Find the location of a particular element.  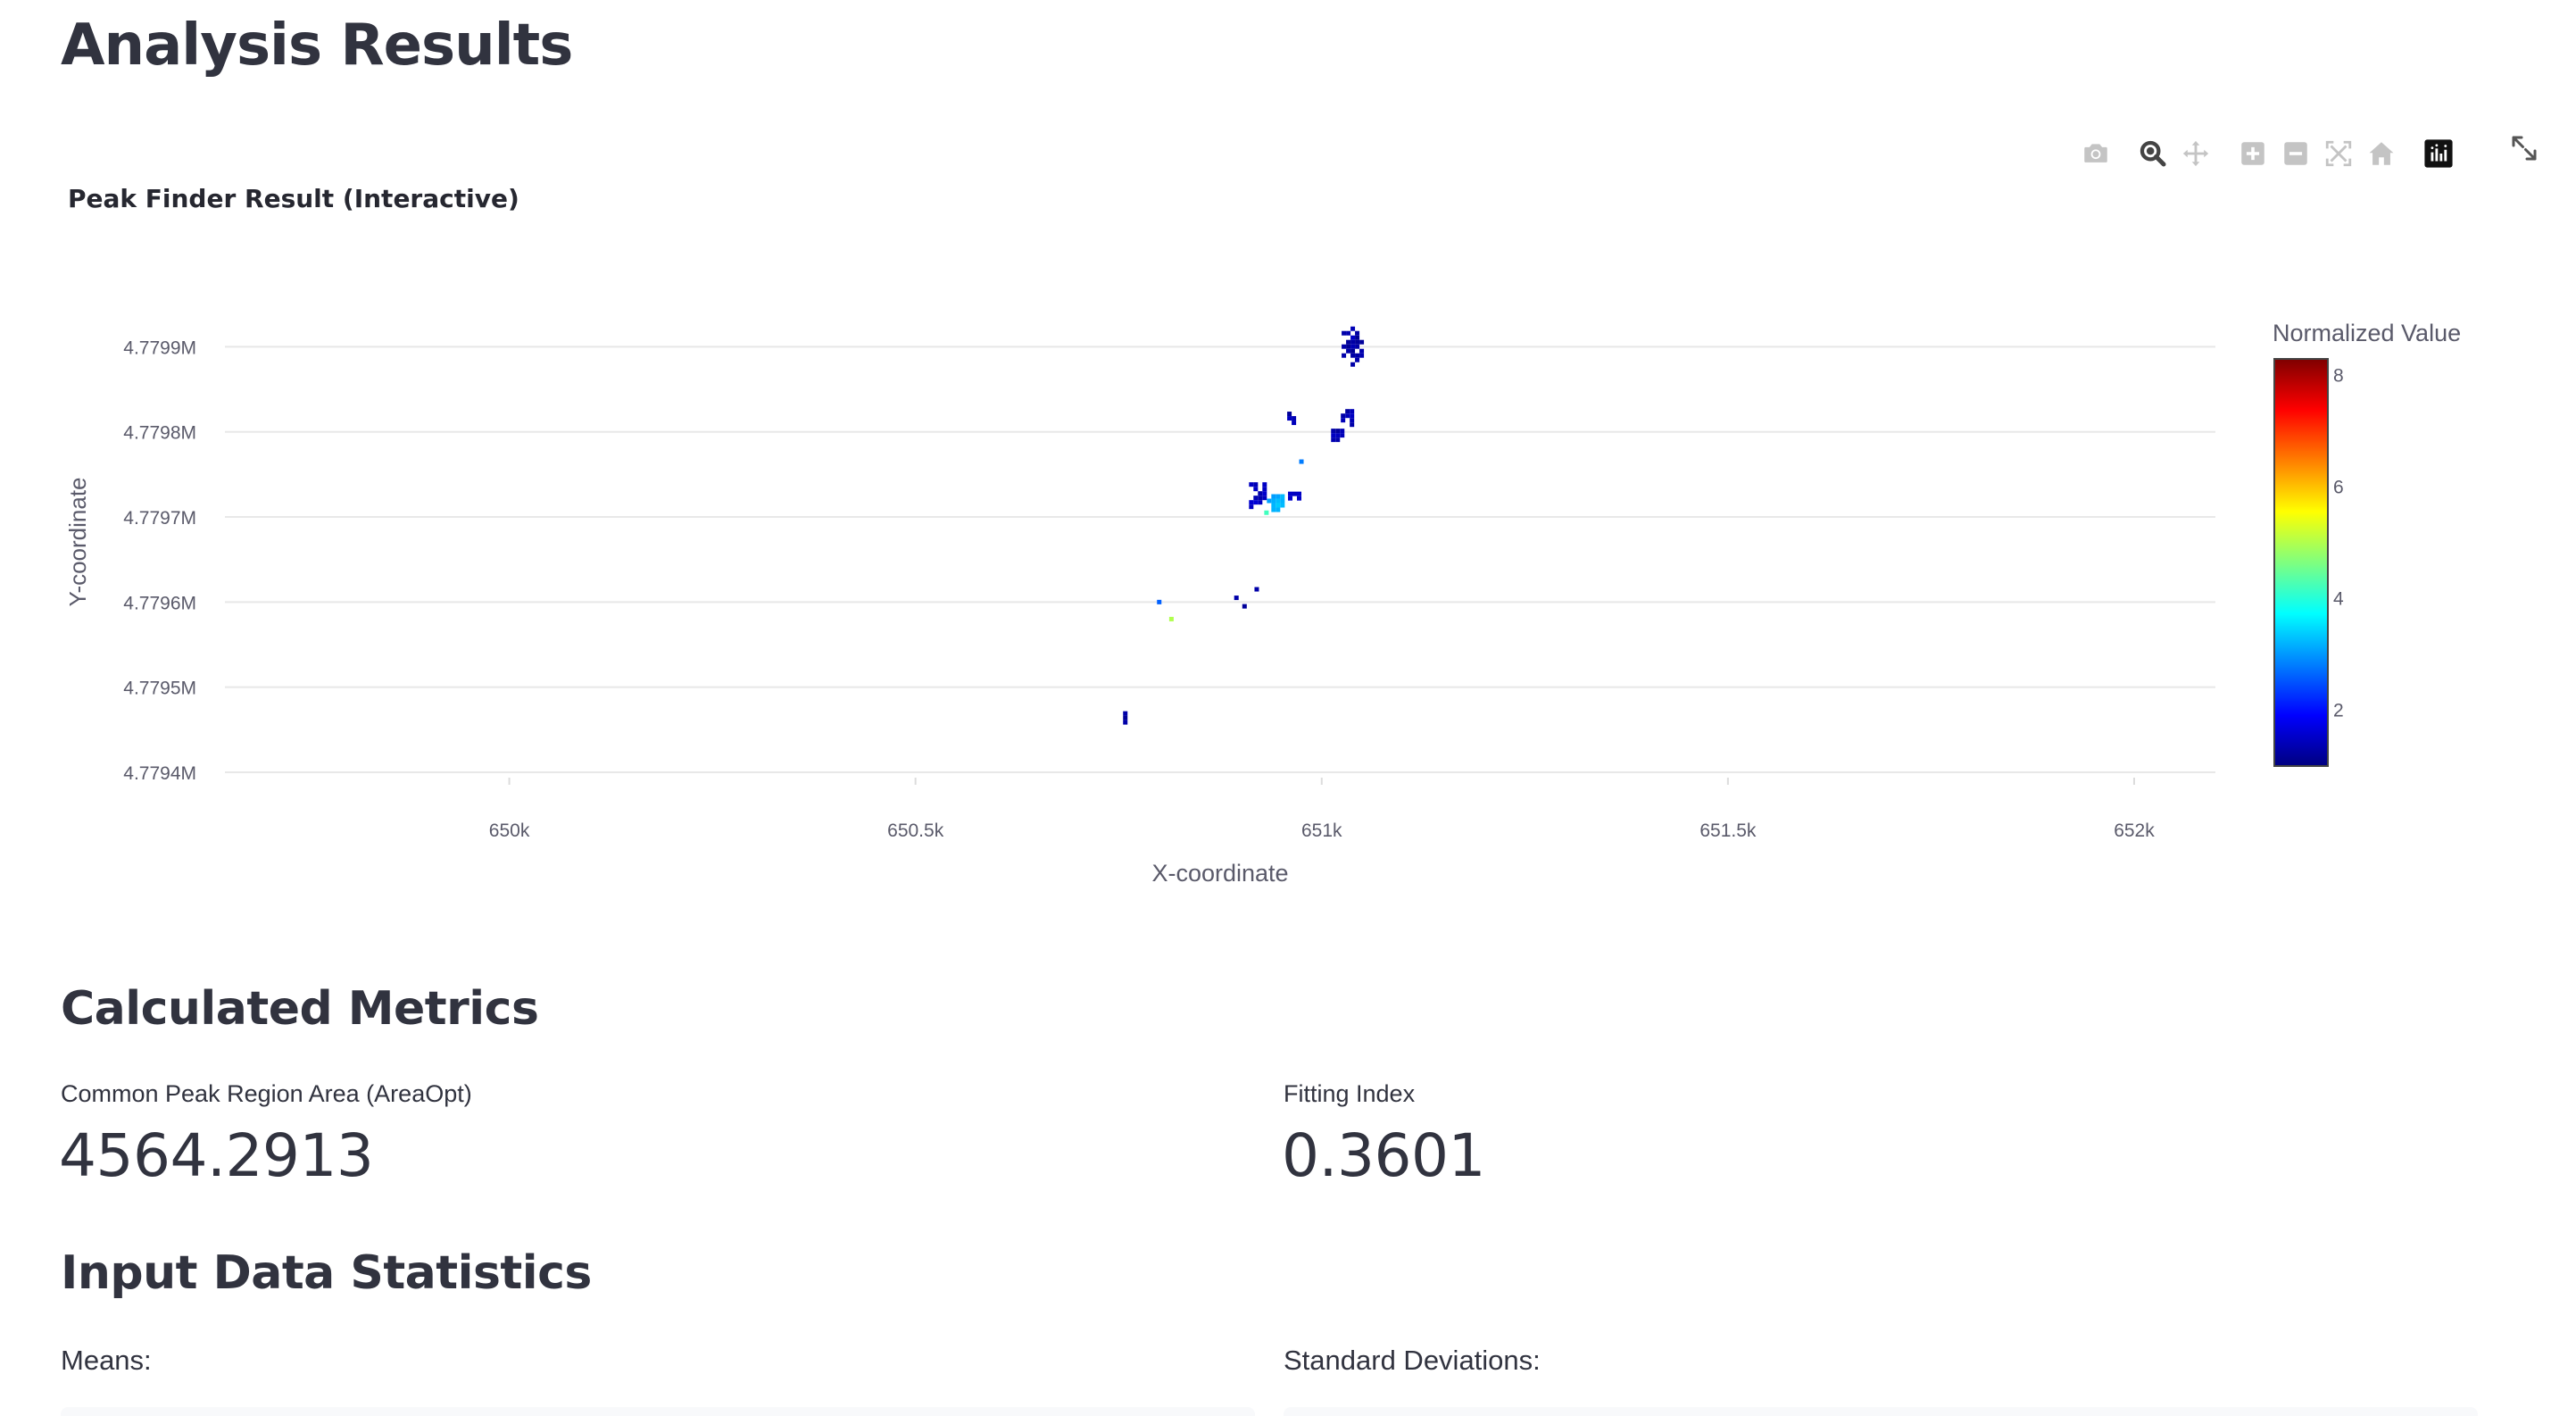

camera-icon is located at coordinates (2096, 153).